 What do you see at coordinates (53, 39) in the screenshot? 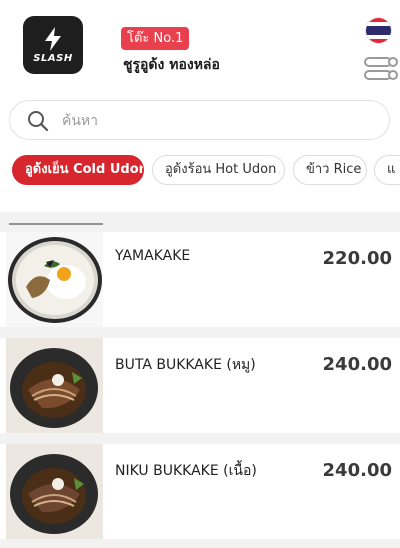
I see `lightning-bolt-icon` at bounding box center [53, 39].